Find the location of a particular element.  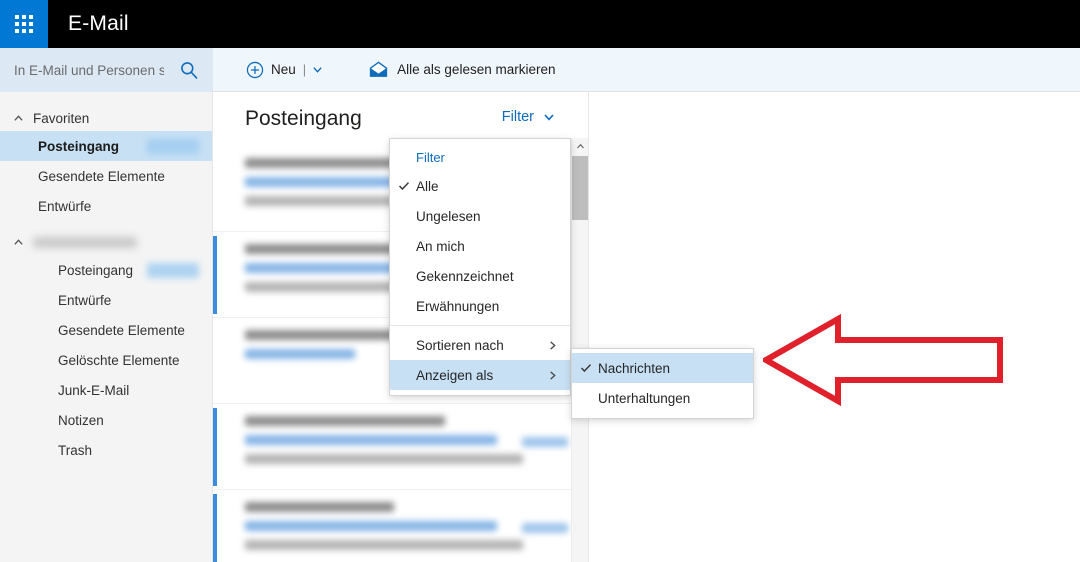

filter-menu-item-an-mich: An mich is located at coordinates (480, 246).